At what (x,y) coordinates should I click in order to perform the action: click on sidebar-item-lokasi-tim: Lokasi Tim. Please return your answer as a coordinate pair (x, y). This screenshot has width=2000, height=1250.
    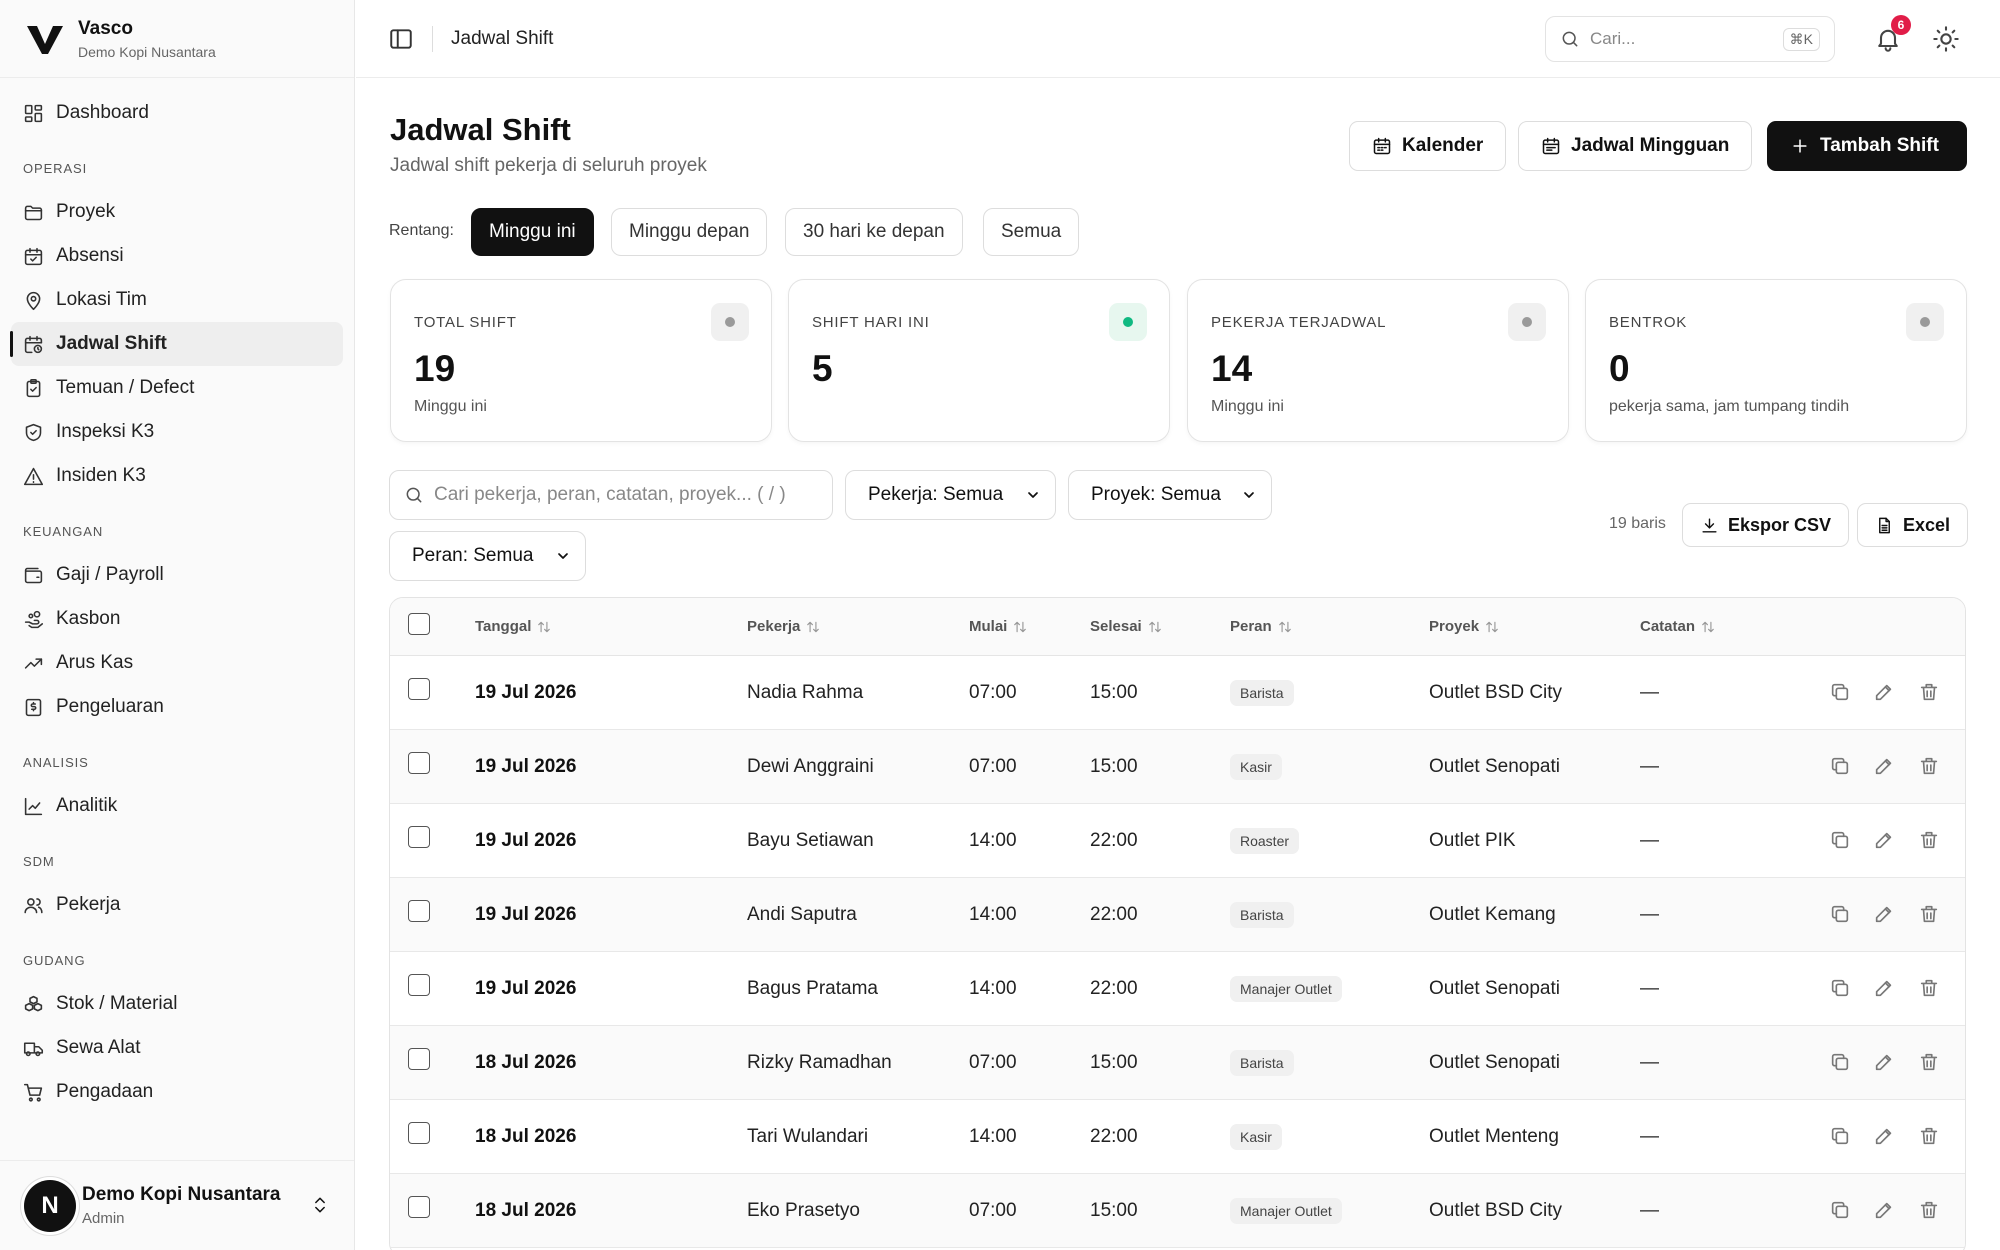
    Looking at the image, I should click on (177, 300).